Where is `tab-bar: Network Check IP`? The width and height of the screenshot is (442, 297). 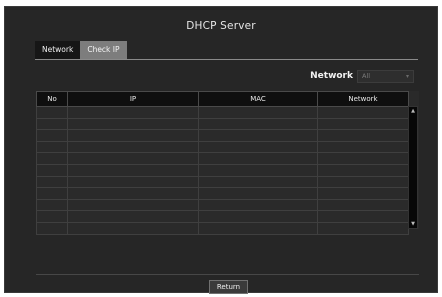
tab-bar: Network Check IP is located at coordinates (81, 50).